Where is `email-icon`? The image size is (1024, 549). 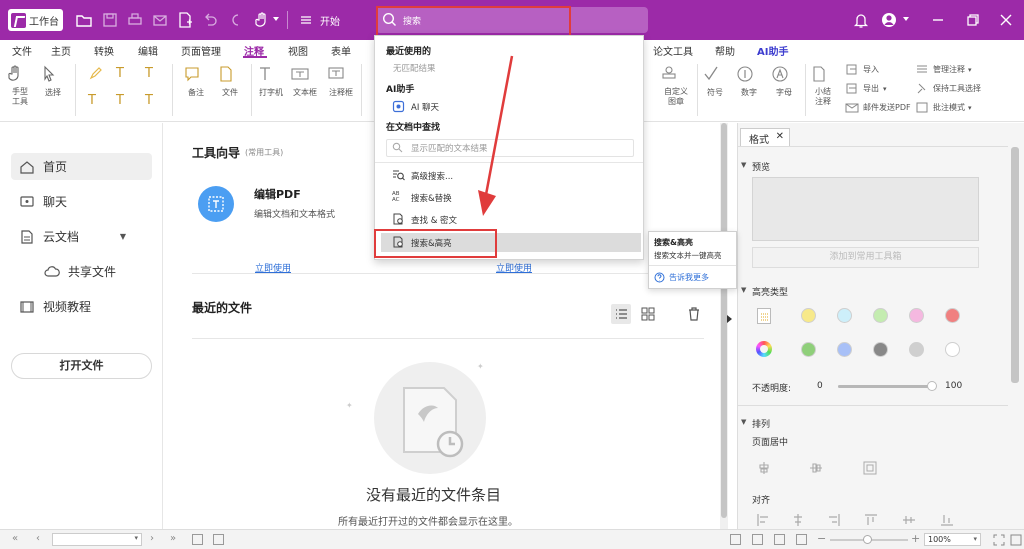 email-icon is located at coordinates (160, 20).